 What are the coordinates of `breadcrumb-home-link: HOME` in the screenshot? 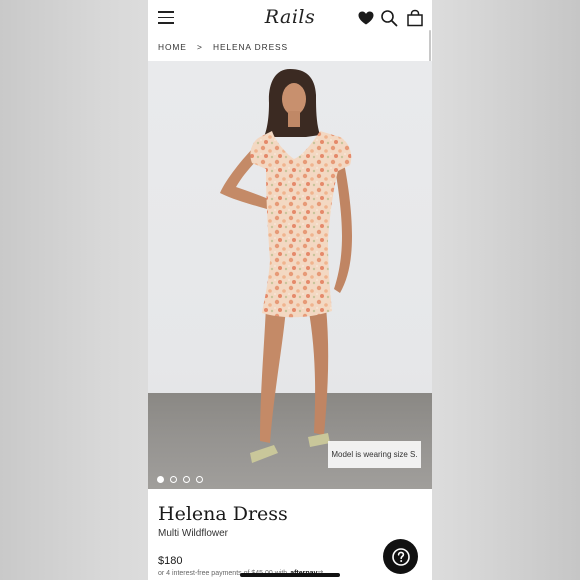 It's located at (172, 47).